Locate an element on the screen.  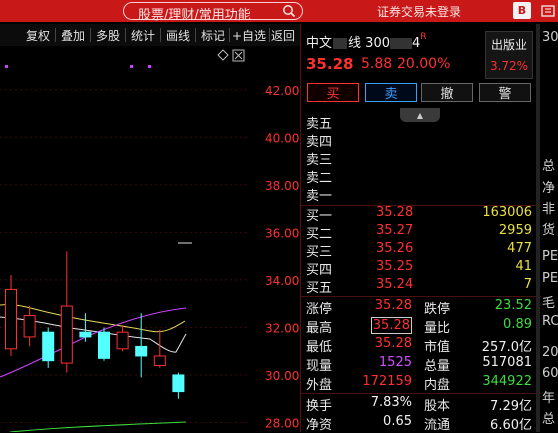
stat-label: 跌停 is located at coordinates (437, 309).